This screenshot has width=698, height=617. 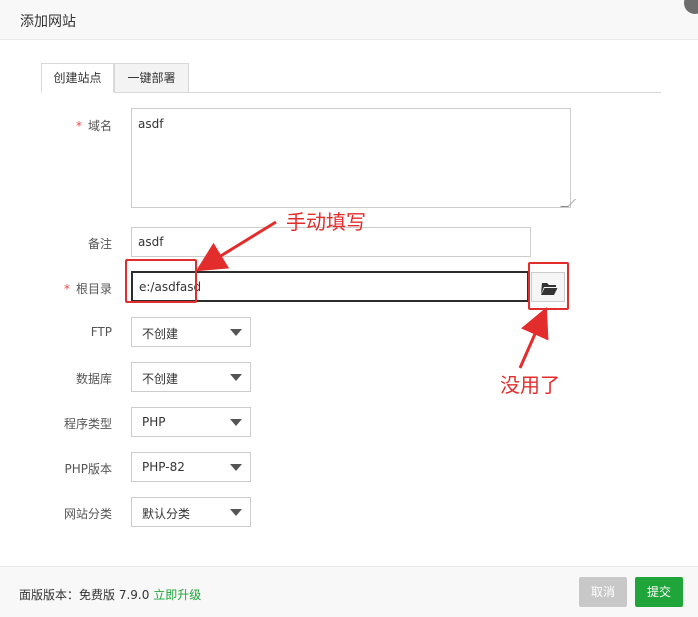 What do you see at coordinates (77, 78) in the screenshot?
I see `tab-create-site: 创建站点` at bounding box center [77, 78].